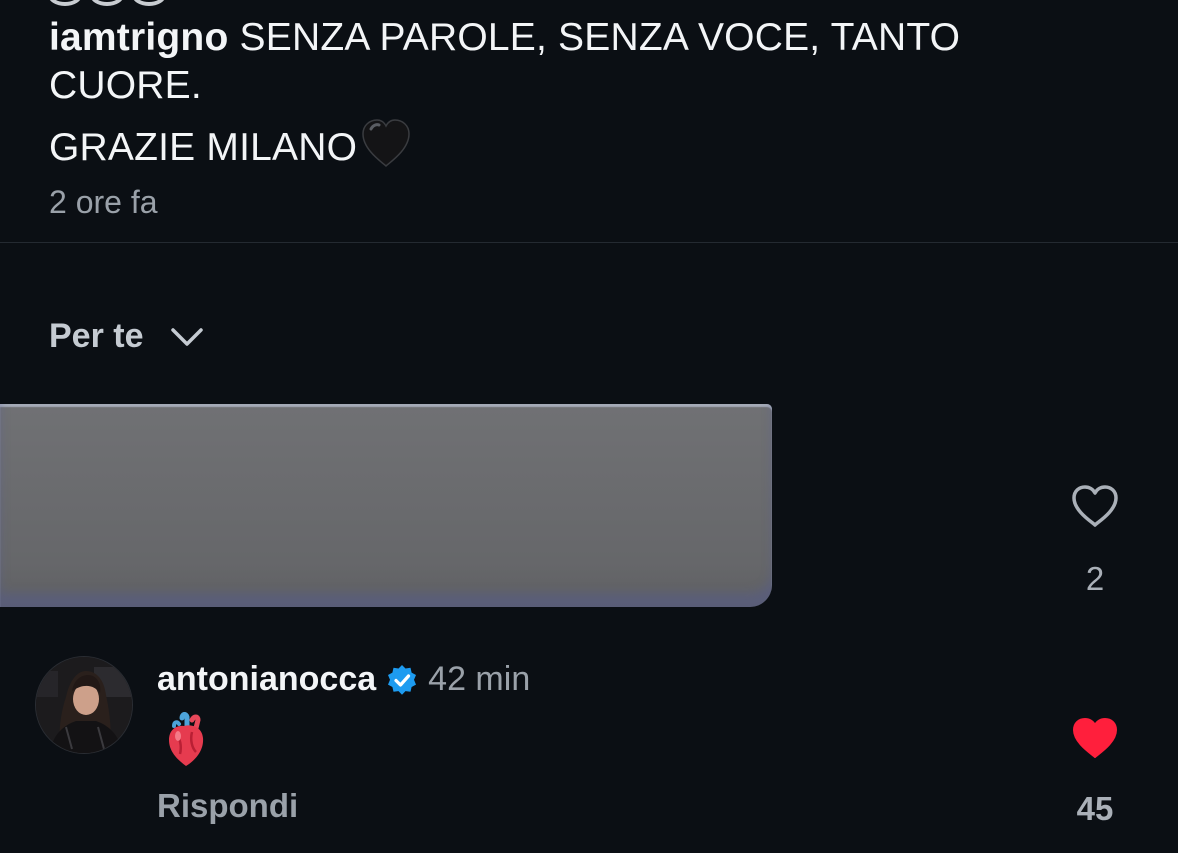 The width and height of the screenshot is (1178, 853). Describe the element at coordinates (203, 147) in the screenshot. I see `caption-text-2: GRAZIE MILANO` at that location.